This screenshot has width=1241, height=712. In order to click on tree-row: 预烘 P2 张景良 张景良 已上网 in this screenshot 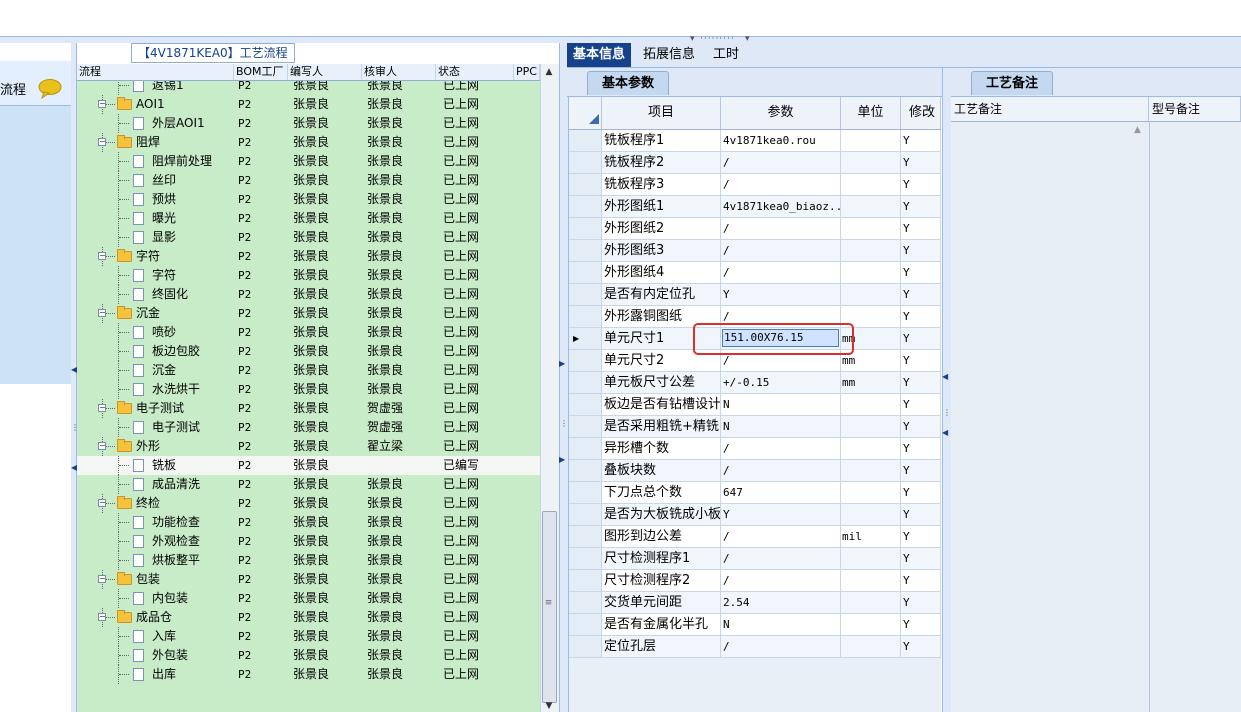, I will do `click(308, 199)`.